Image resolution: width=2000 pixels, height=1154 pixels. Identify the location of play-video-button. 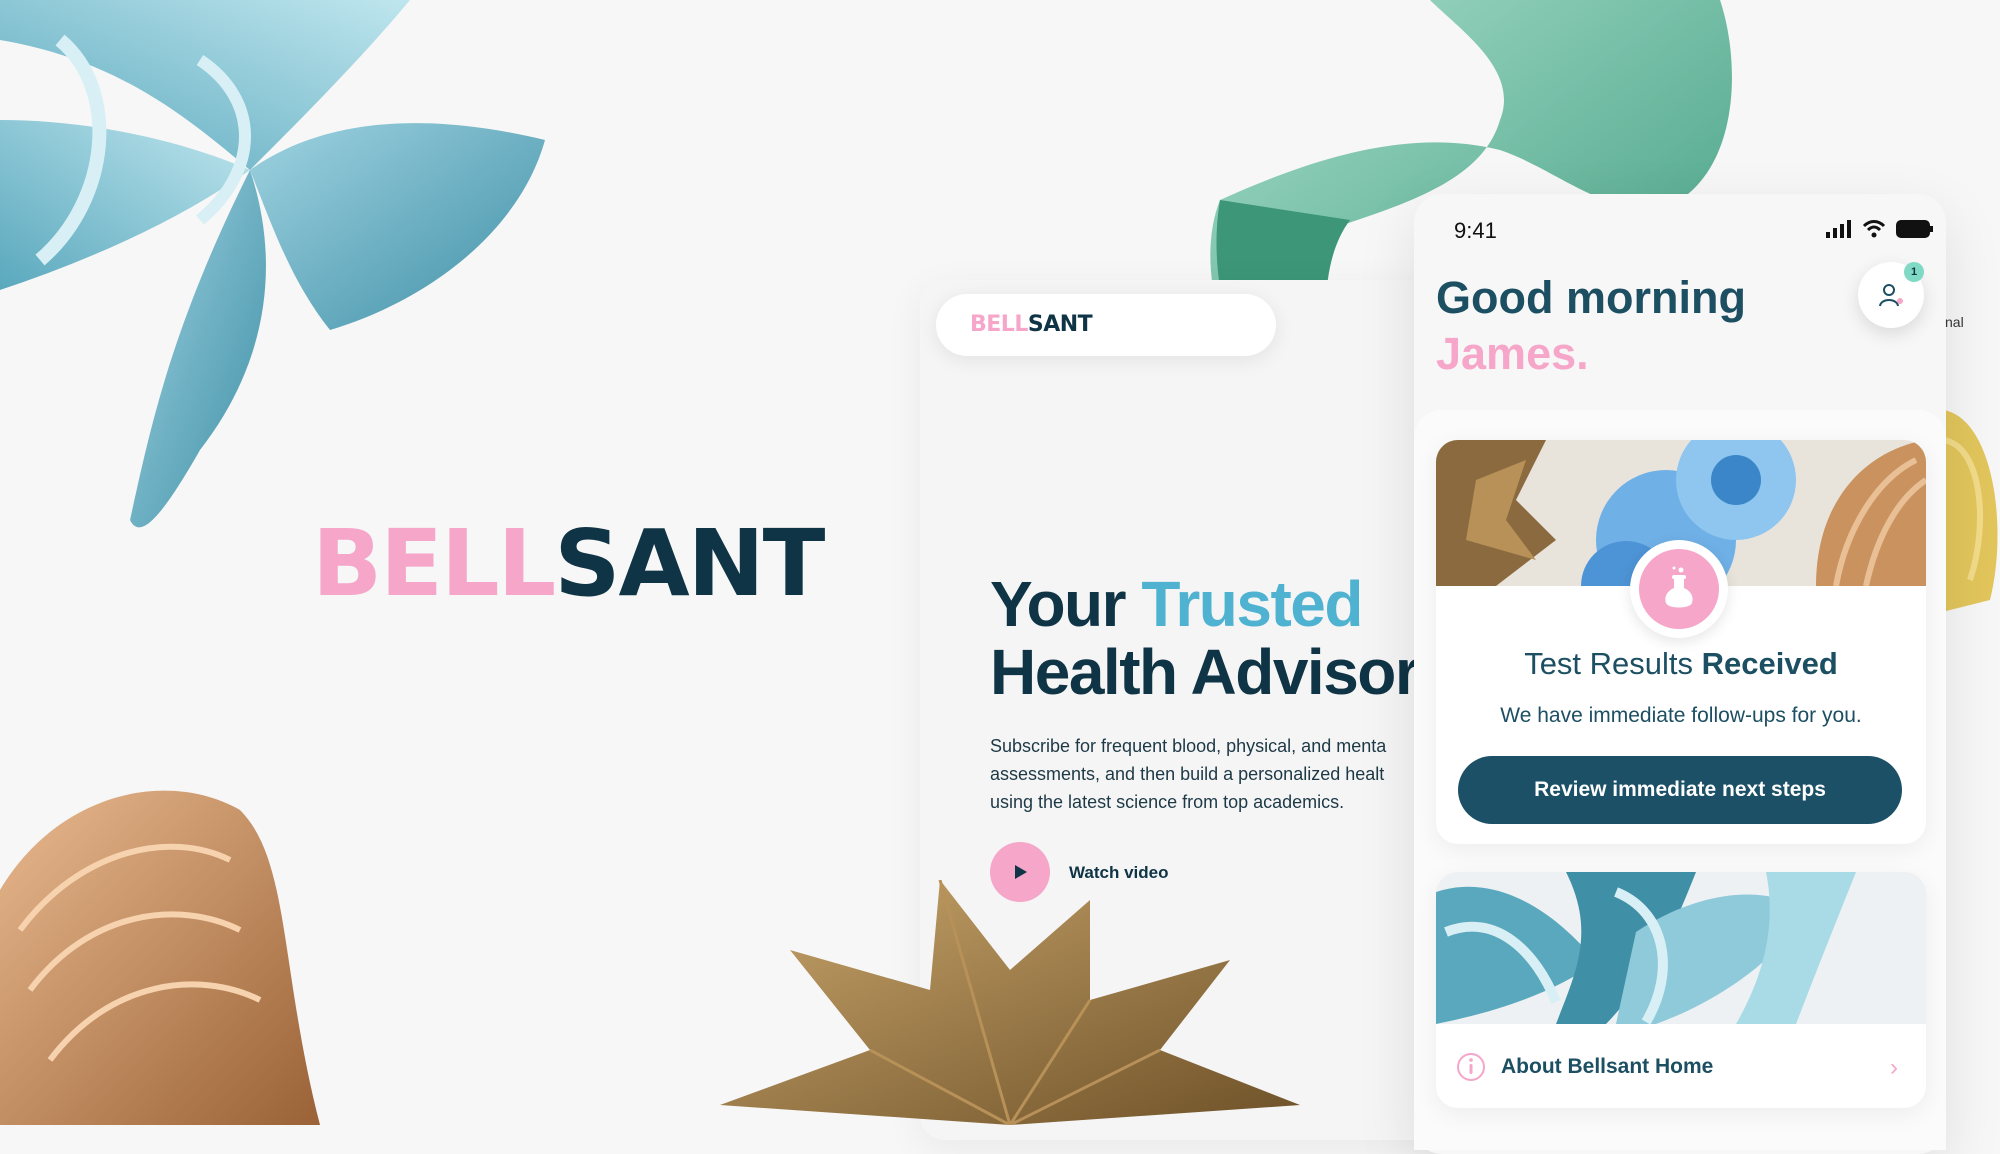
(1020, 872).